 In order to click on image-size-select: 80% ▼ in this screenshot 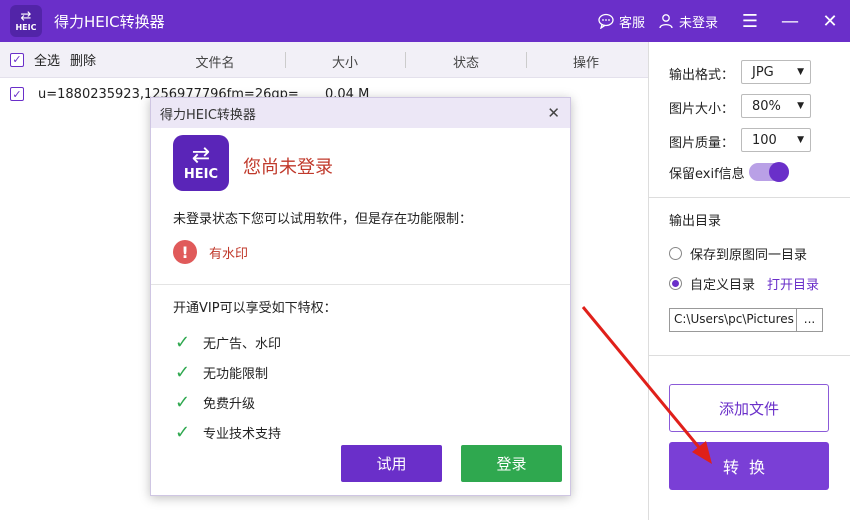, I will do `click(776, 106)`.